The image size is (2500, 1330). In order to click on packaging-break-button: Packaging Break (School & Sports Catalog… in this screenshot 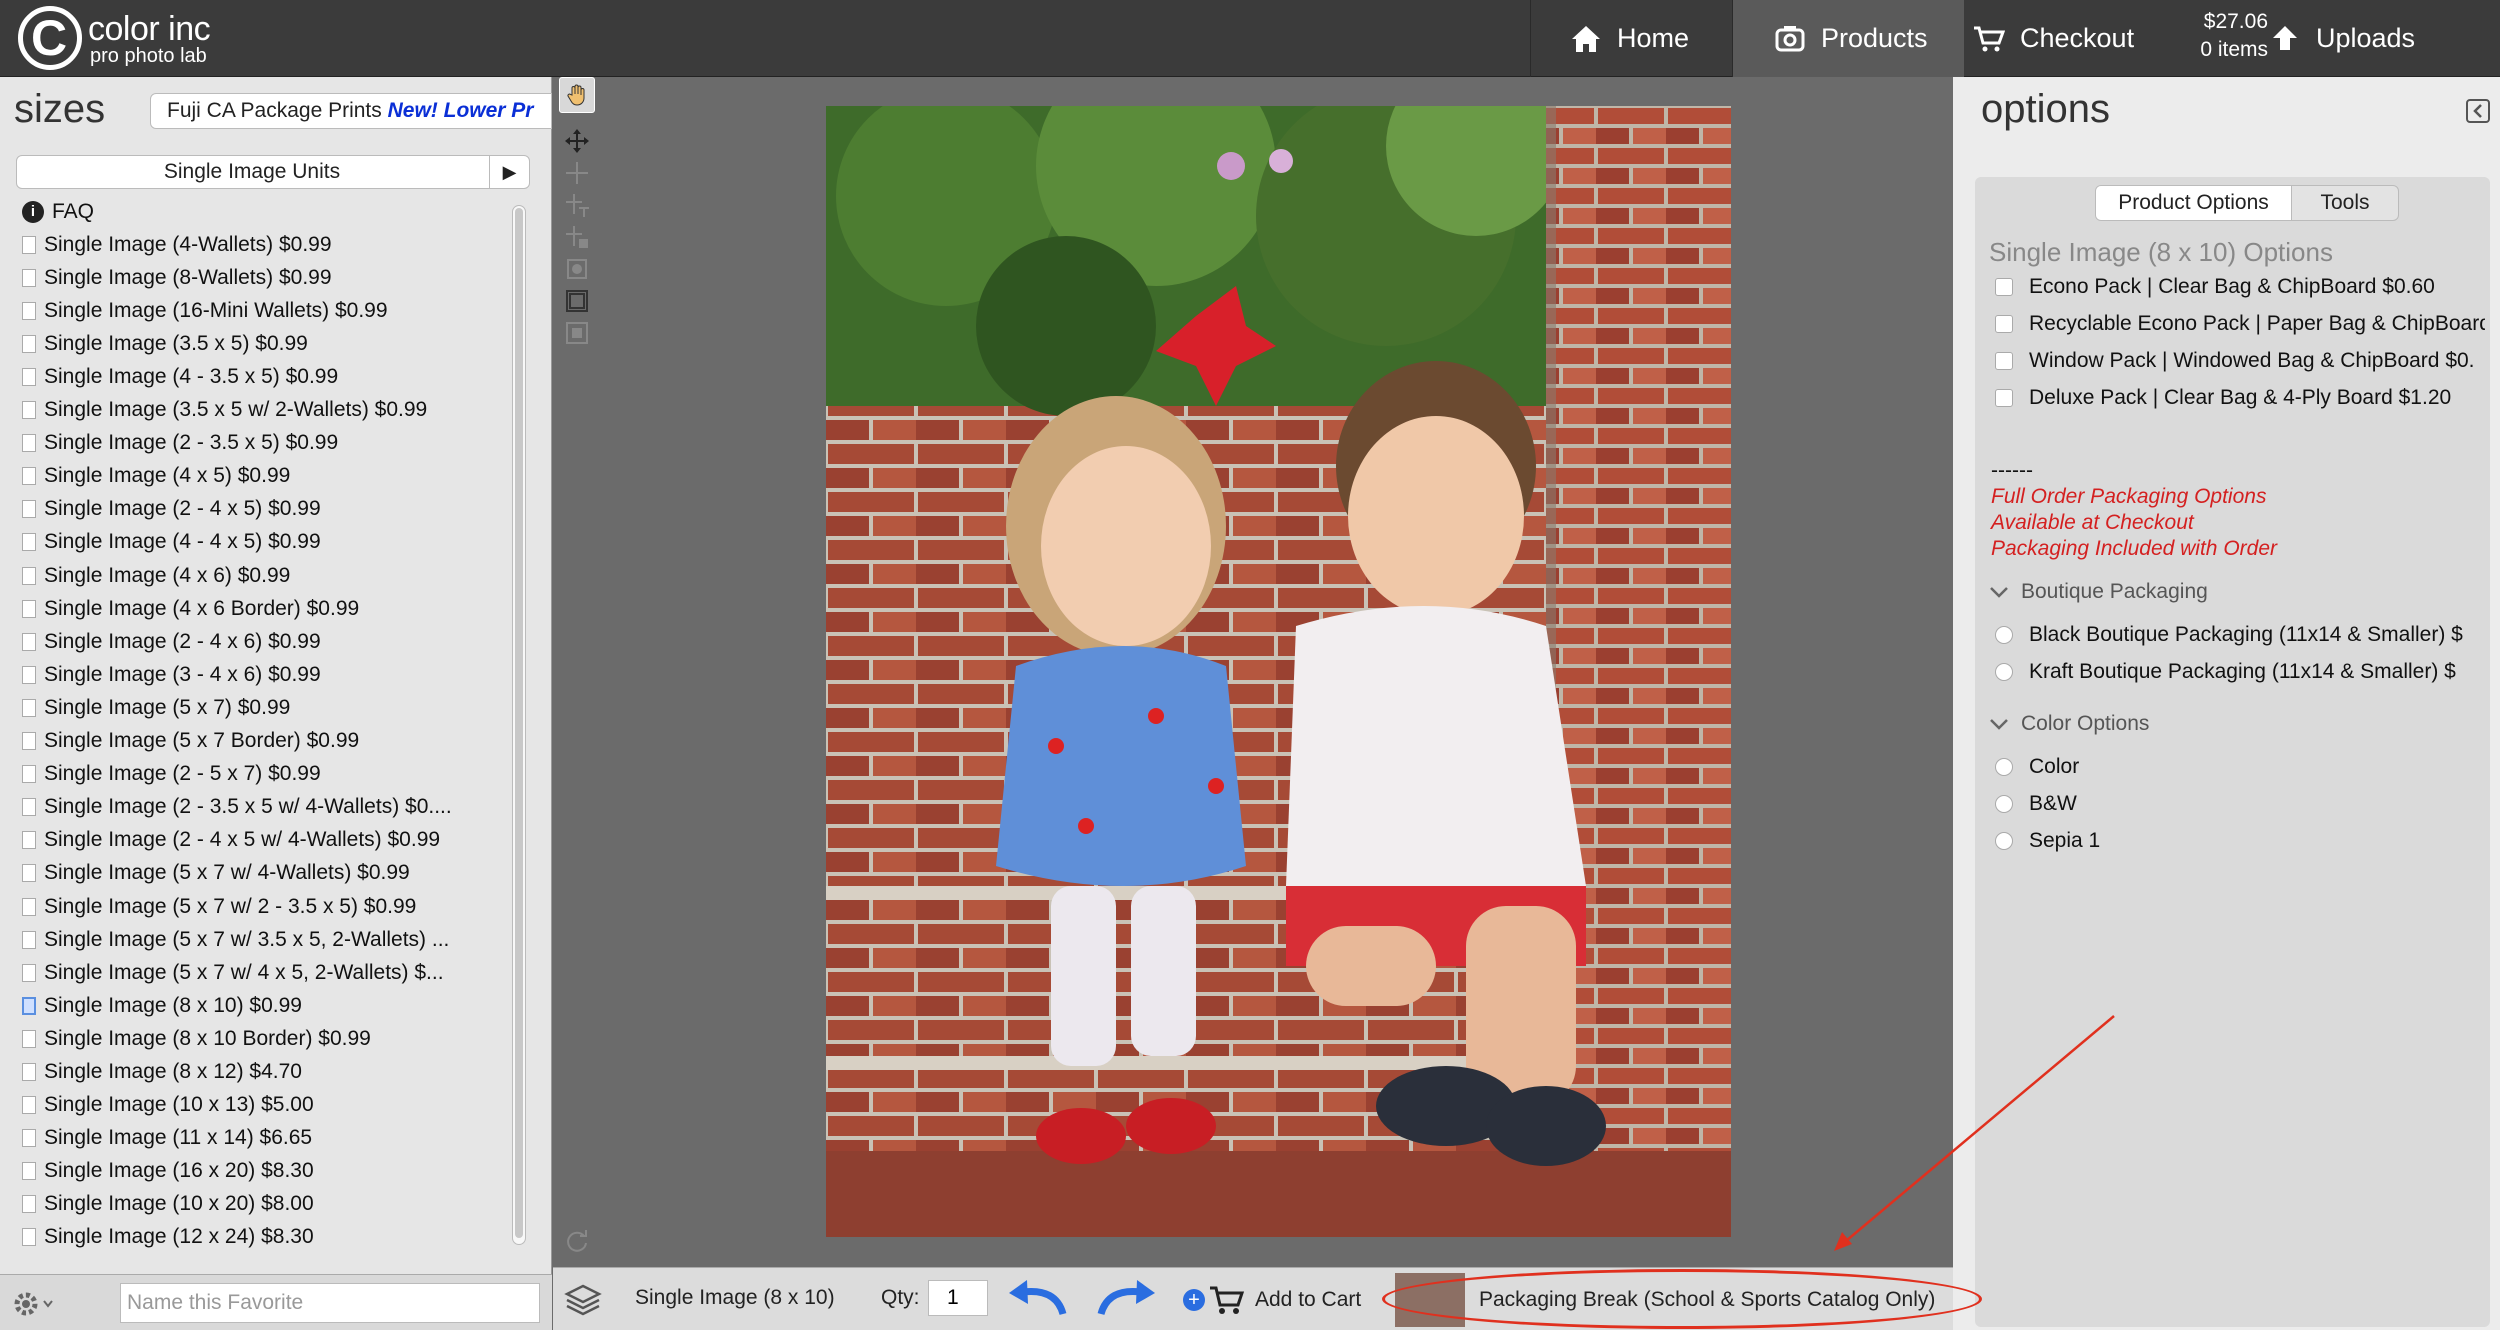, I will do `click(1670, 1300)`.